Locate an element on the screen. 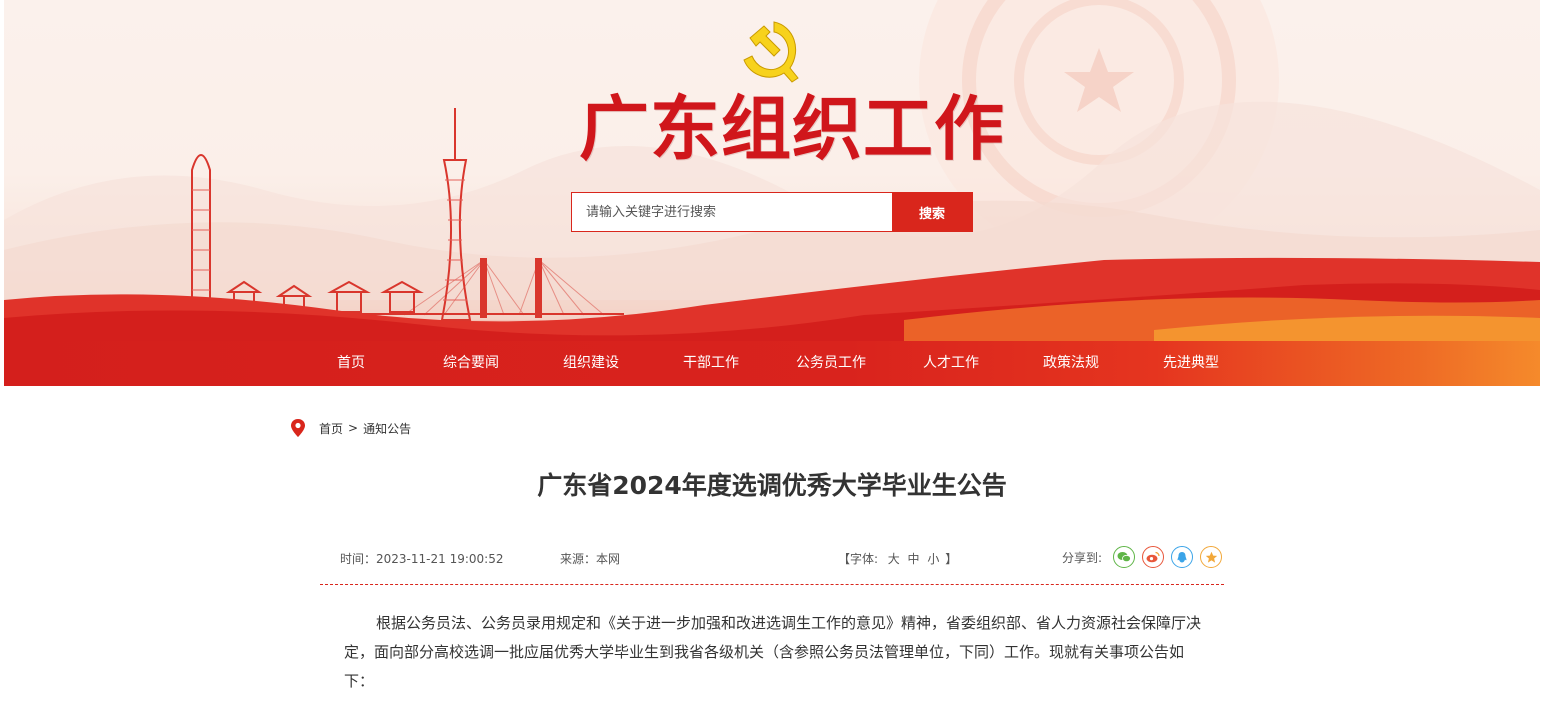  font-size-open: 【字体: is located at coordinates (858, 559).